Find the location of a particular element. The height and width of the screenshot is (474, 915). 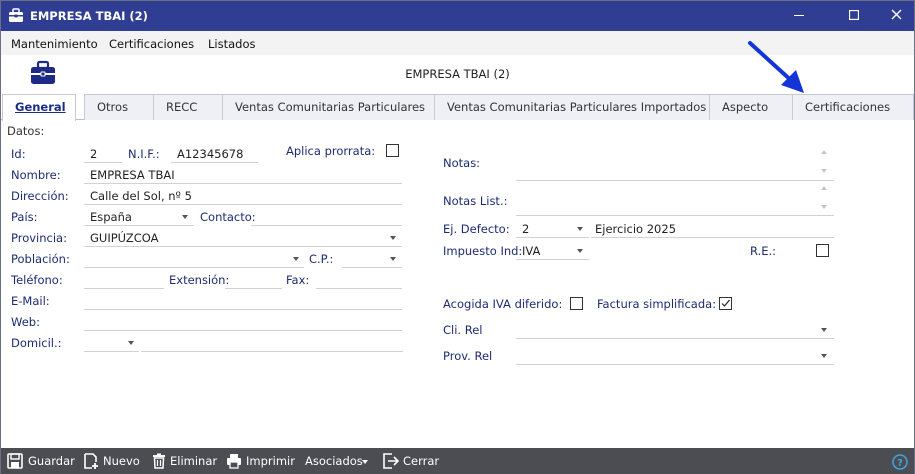

factura-simplificada-label: Factura simplificada: is located at coordinates (657, 304).